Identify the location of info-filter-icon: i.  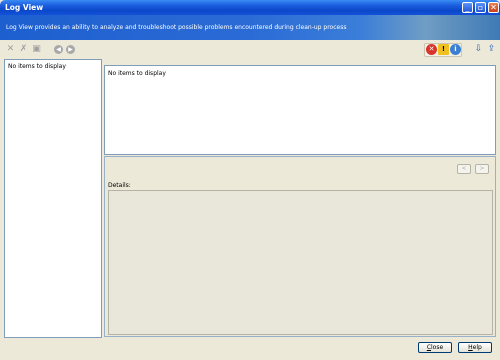
(455, 49).